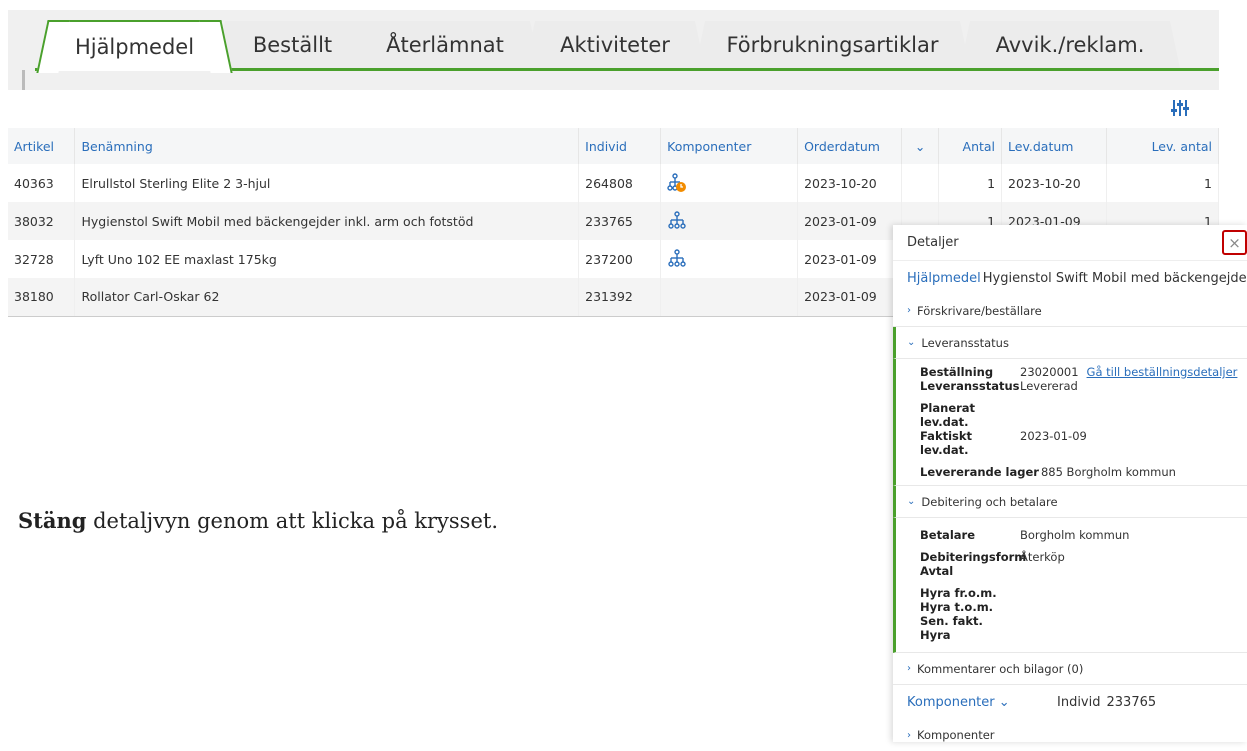  I want to click on cell-artikel: 40363, so click(42, 183).